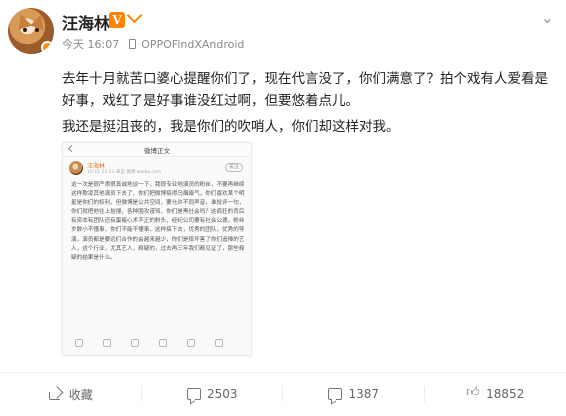 The image size is (566, 416). Describe the element at coordinates (193, 394) in the screenshot. I see `repost-icon` at that location.